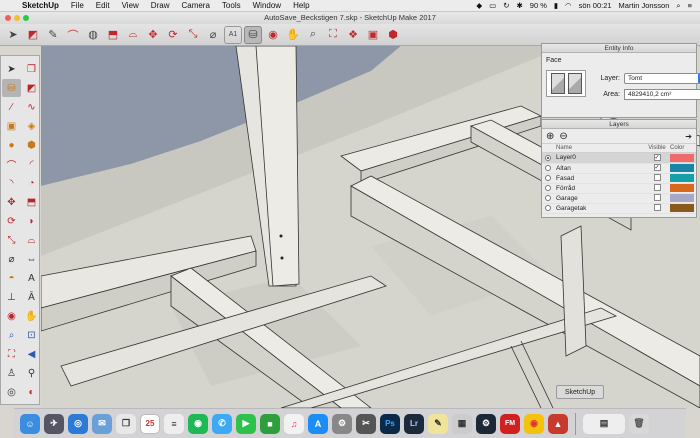 The image size is (700, 438). Describe the element at coordinates (31, 202) in the screenshot. I see `push-pull-icon: ⬒` at that location.